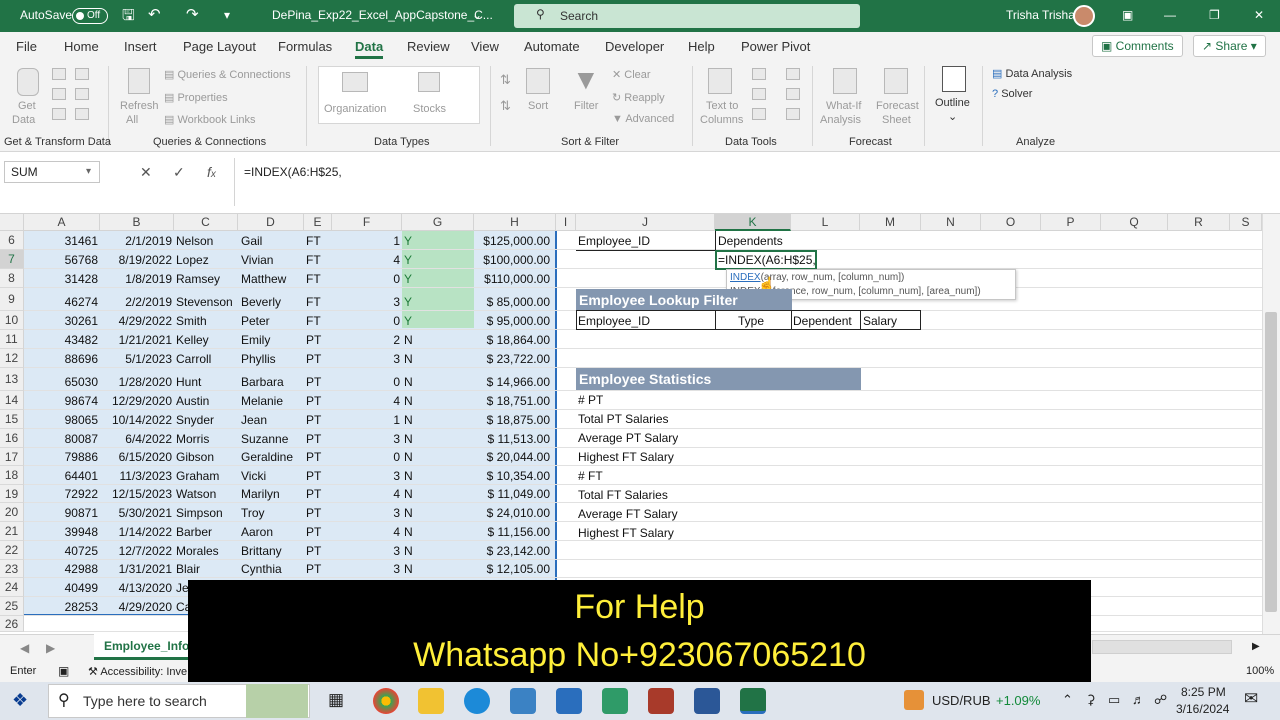  What do you see at coordinates (1214, 15) in the screenshot?
I see `restore-icon: ❐` at bounding box center [1214, 15].